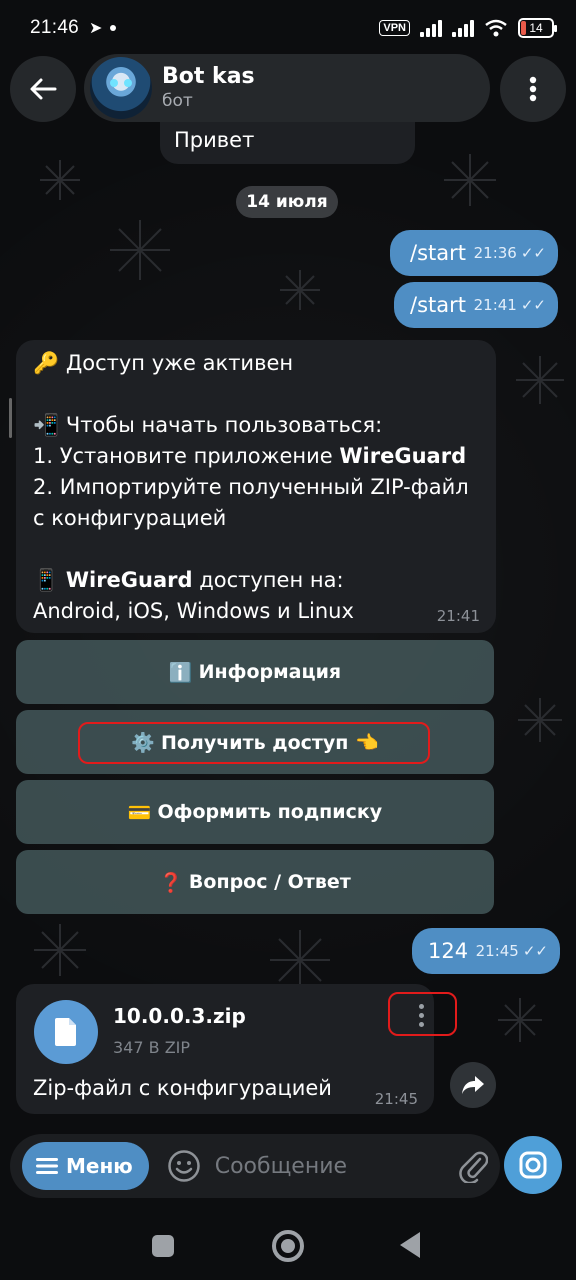 The image size is (576, 1280). I want to click on battery-level: 14, so click(536, 28).